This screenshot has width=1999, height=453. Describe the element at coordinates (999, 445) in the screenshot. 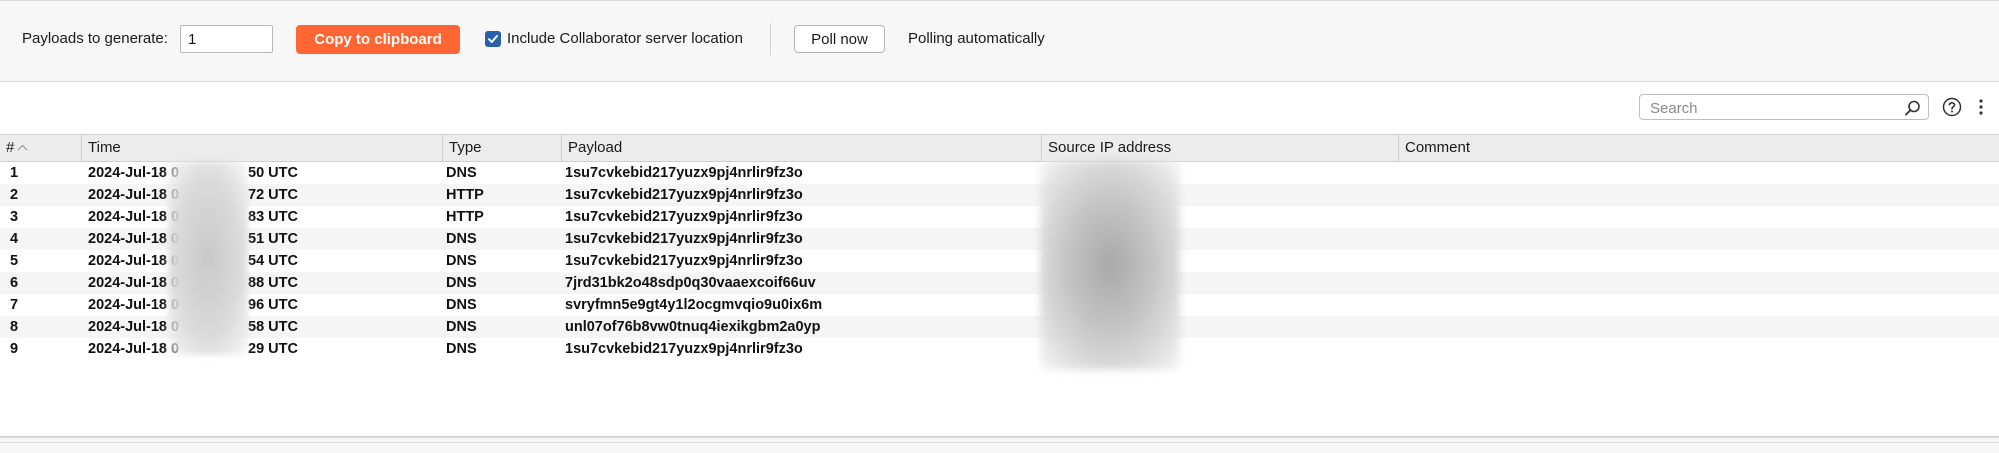

I see `bottom-panel-divider` at that location.